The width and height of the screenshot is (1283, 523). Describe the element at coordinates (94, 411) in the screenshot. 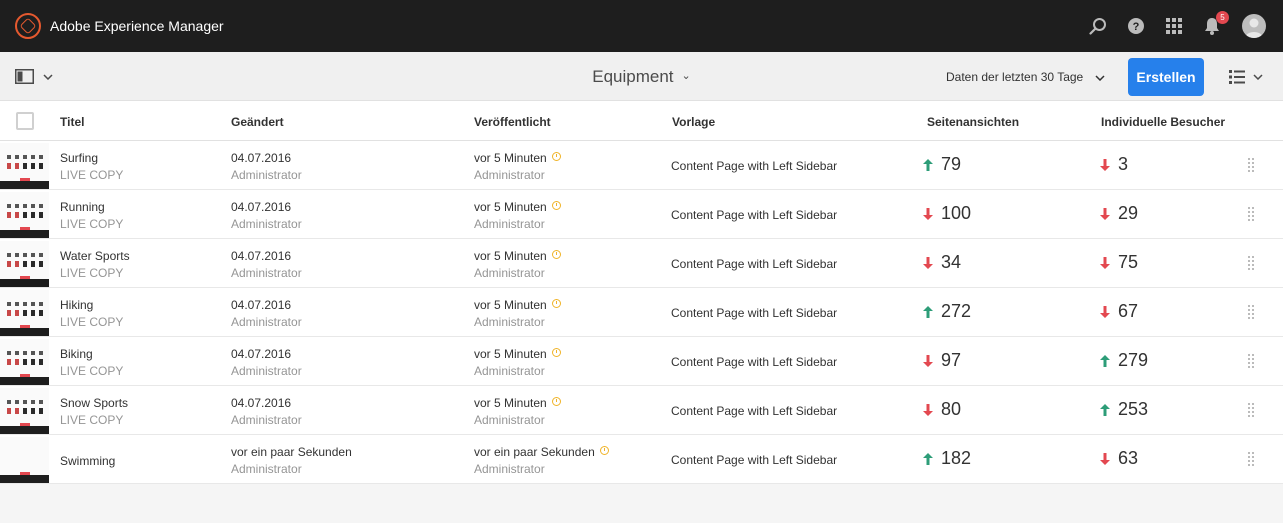

I see `title-cell: Snow Sports LIVE COPY` at that location.